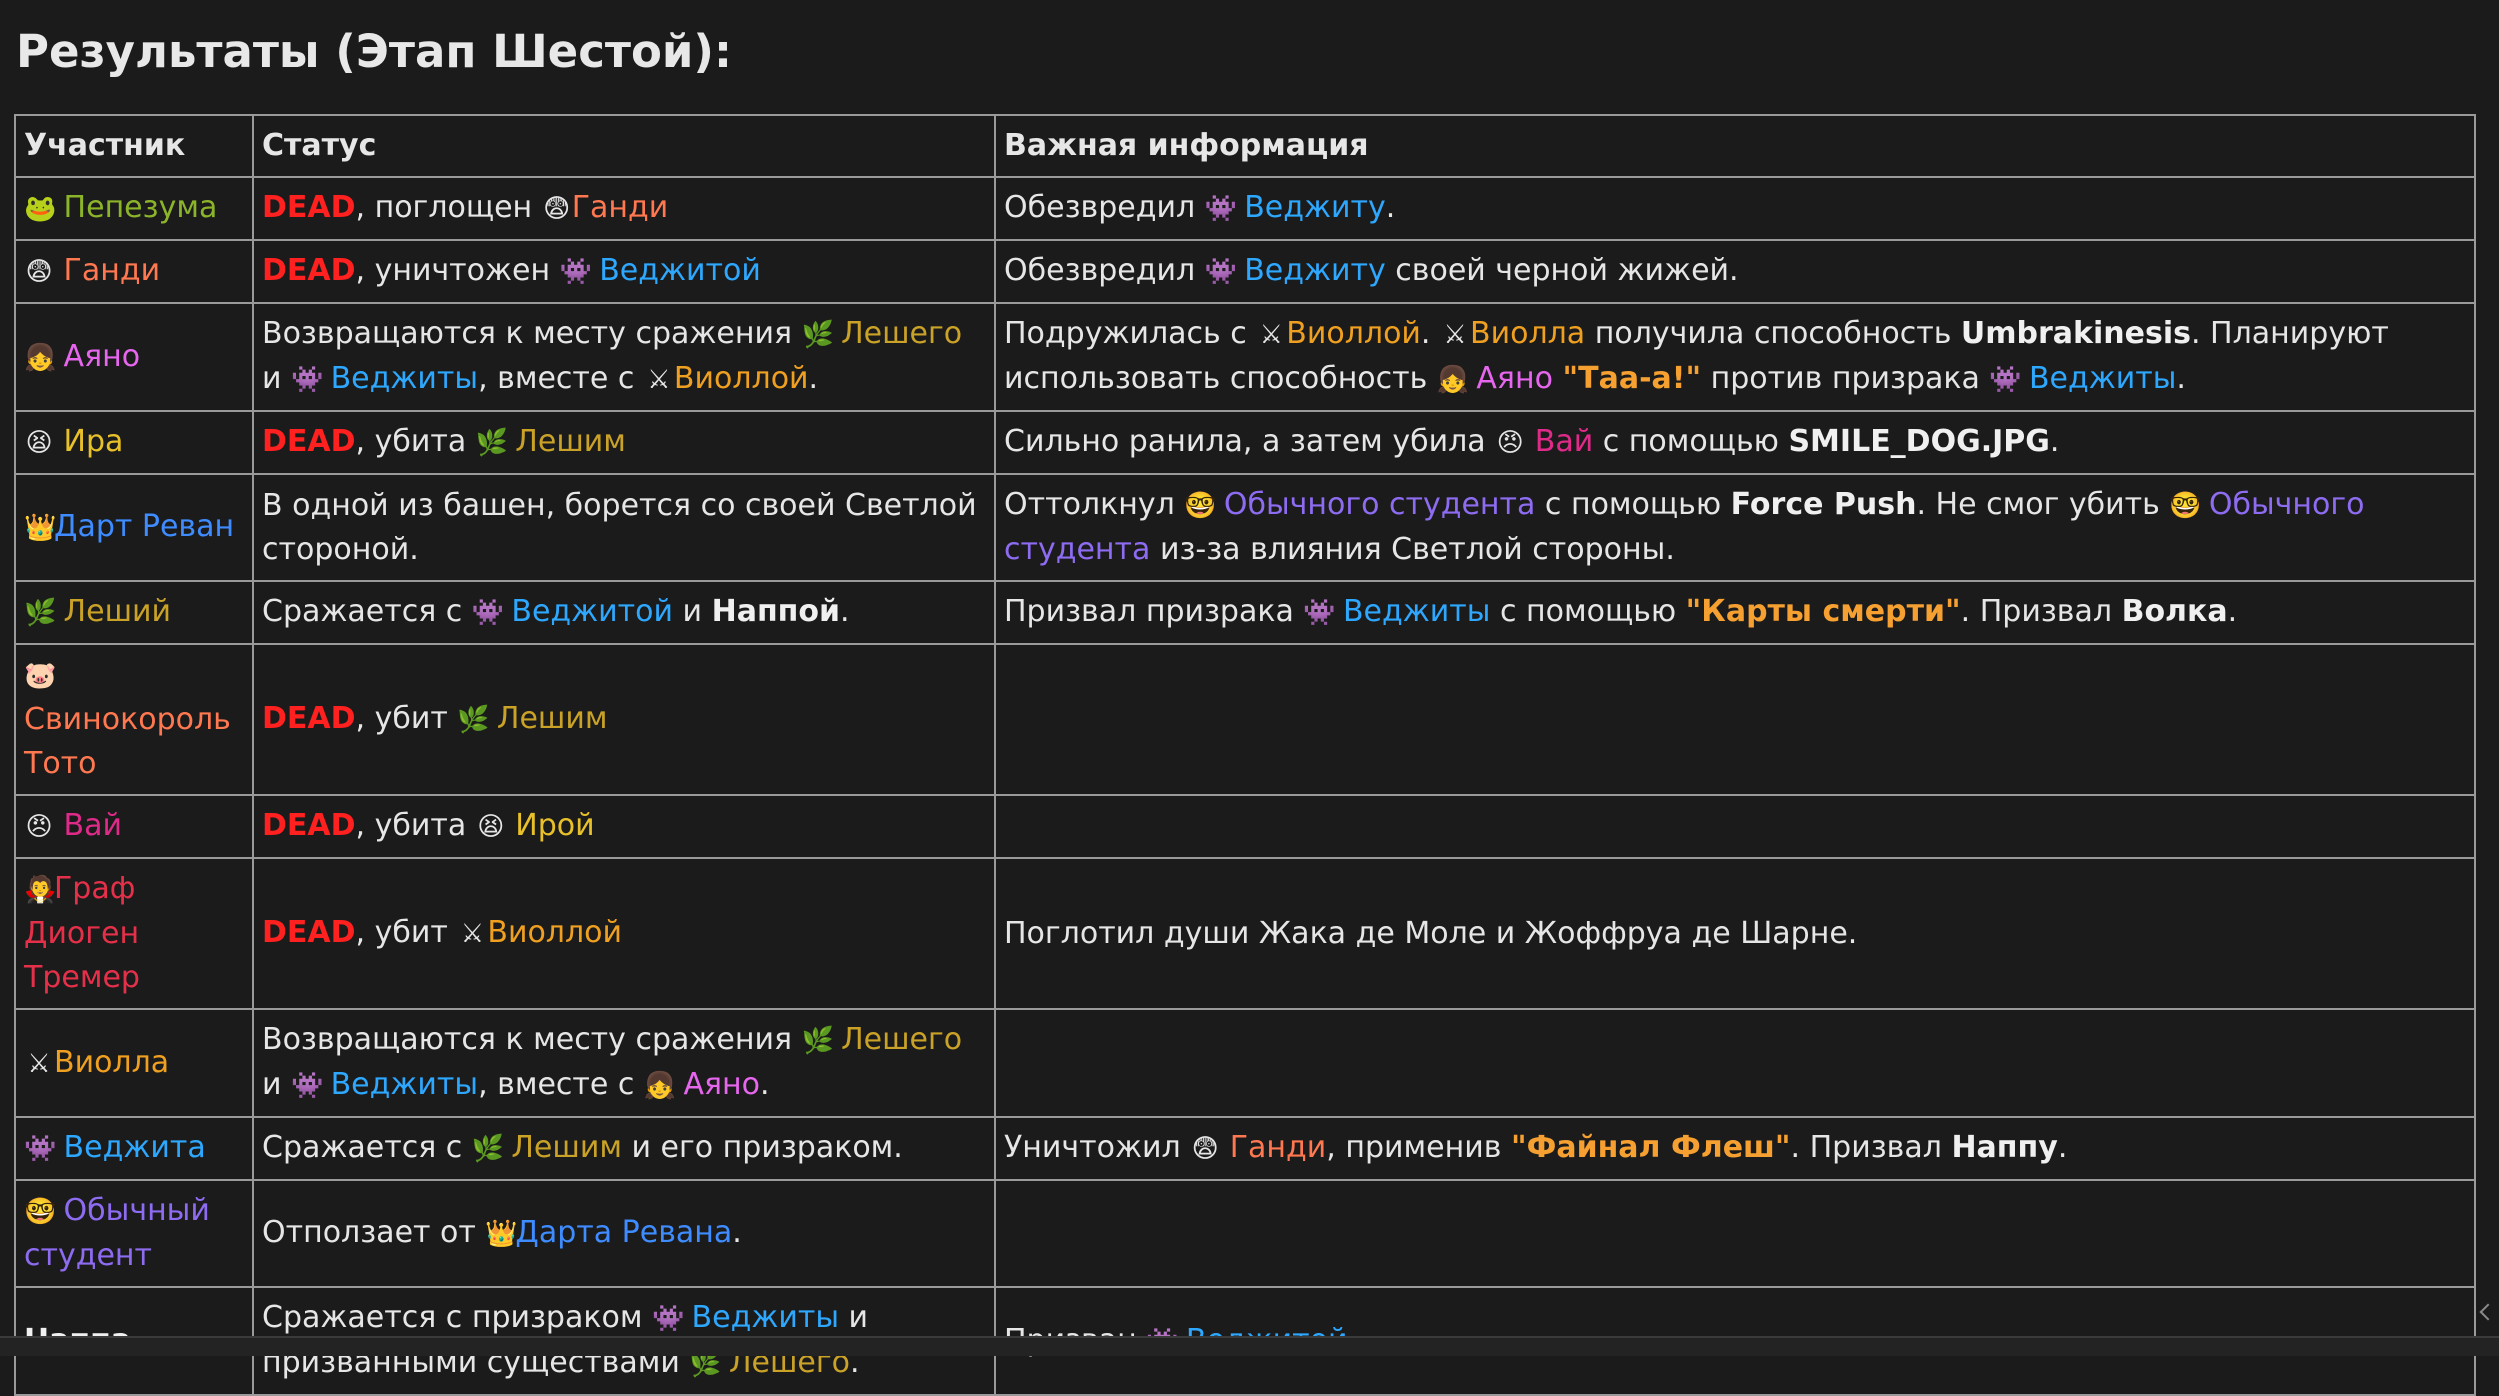 This screenshot has height=1396, width=2499. Describe the element at coordinates (1845, 378) in the screenshot. I see `info-text: против призрака` at that location.